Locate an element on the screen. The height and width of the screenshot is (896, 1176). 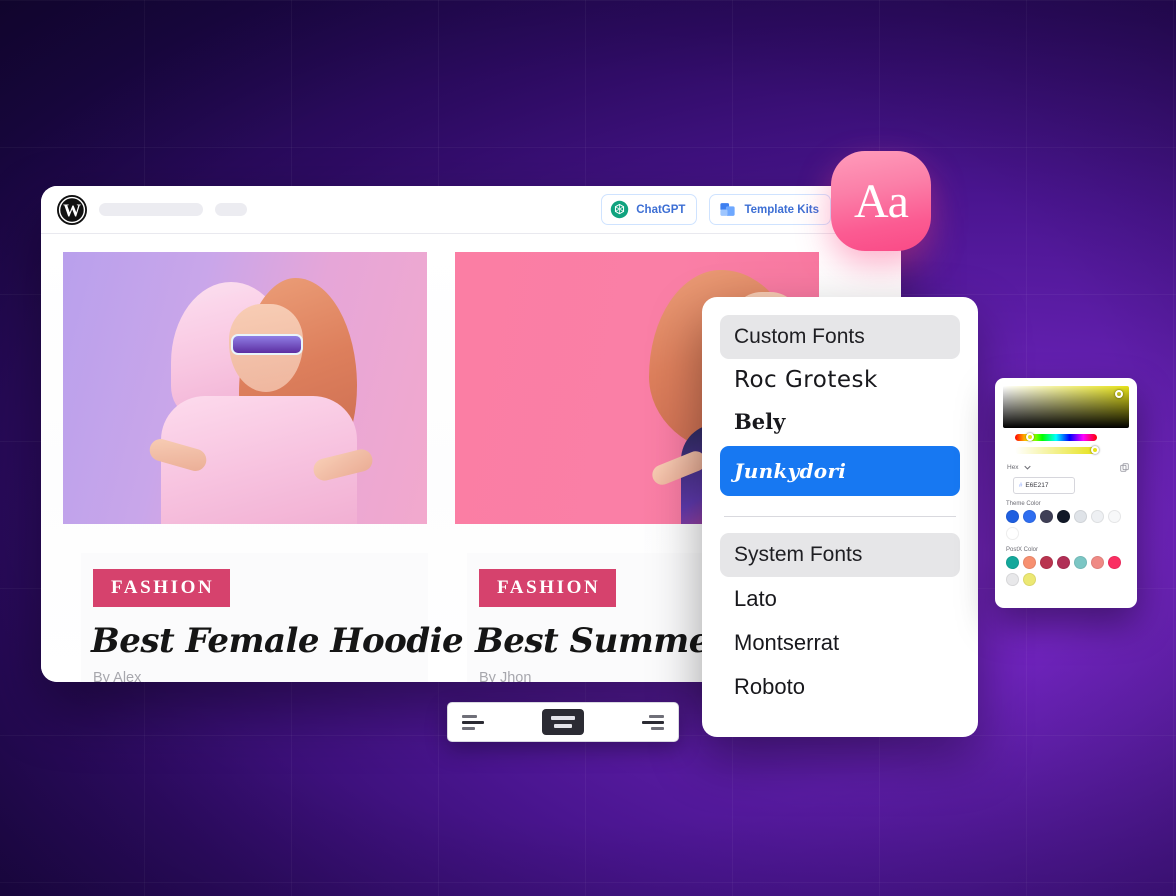
chevron-down-icon is located at coordinates (1027, 467).